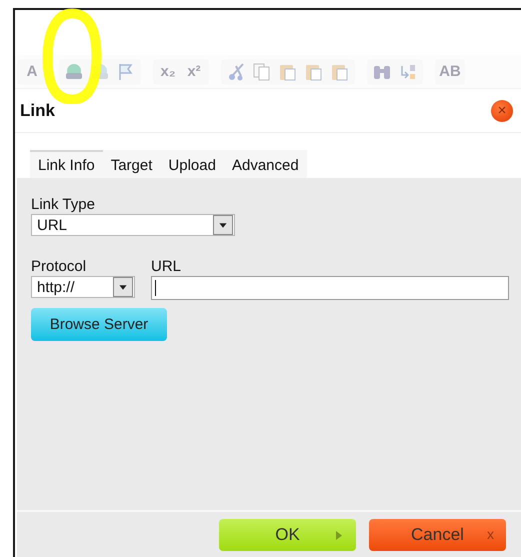  I want to click on tab: Target, so click(131, 164).